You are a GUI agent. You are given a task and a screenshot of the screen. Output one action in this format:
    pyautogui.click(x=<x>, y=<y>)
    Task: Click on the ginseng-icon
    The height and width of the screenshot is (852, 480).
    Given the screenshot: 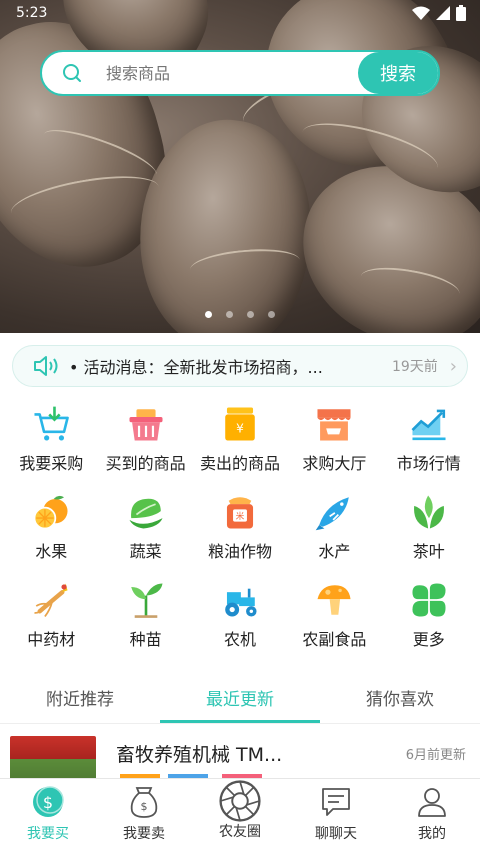 What is the action you would take?
    pyautogui.click(x=51, y=600)
    